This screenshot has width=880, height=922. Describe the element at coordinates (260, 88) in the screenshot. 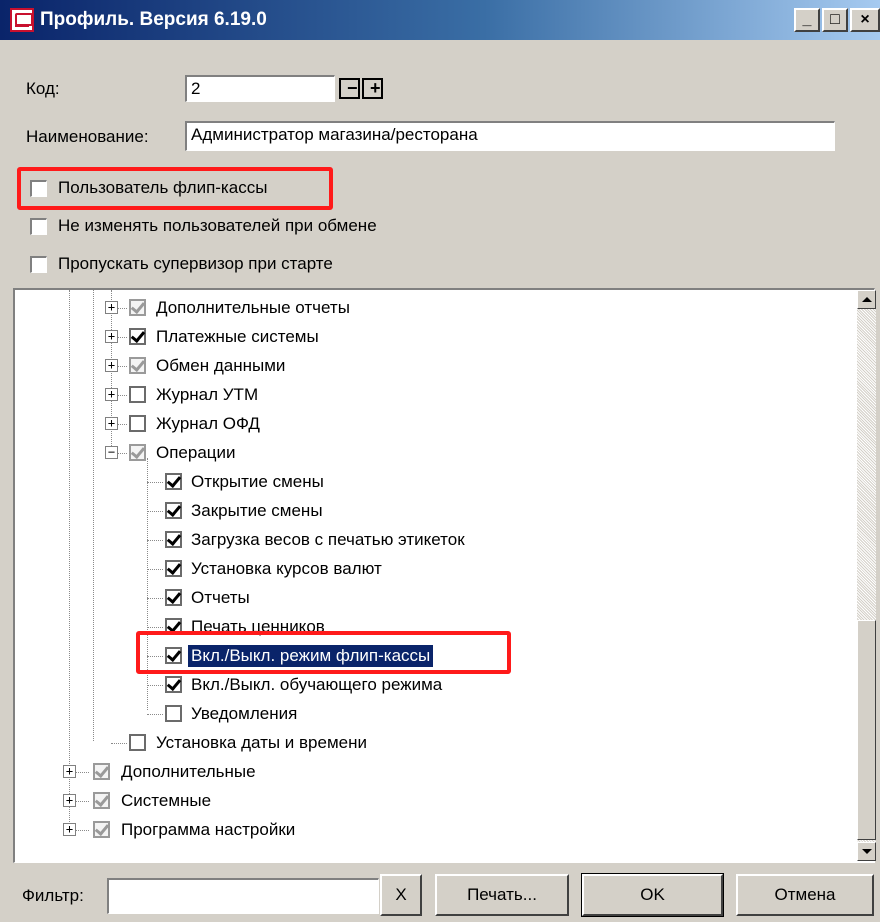

I see `code-input: 2` at that location.